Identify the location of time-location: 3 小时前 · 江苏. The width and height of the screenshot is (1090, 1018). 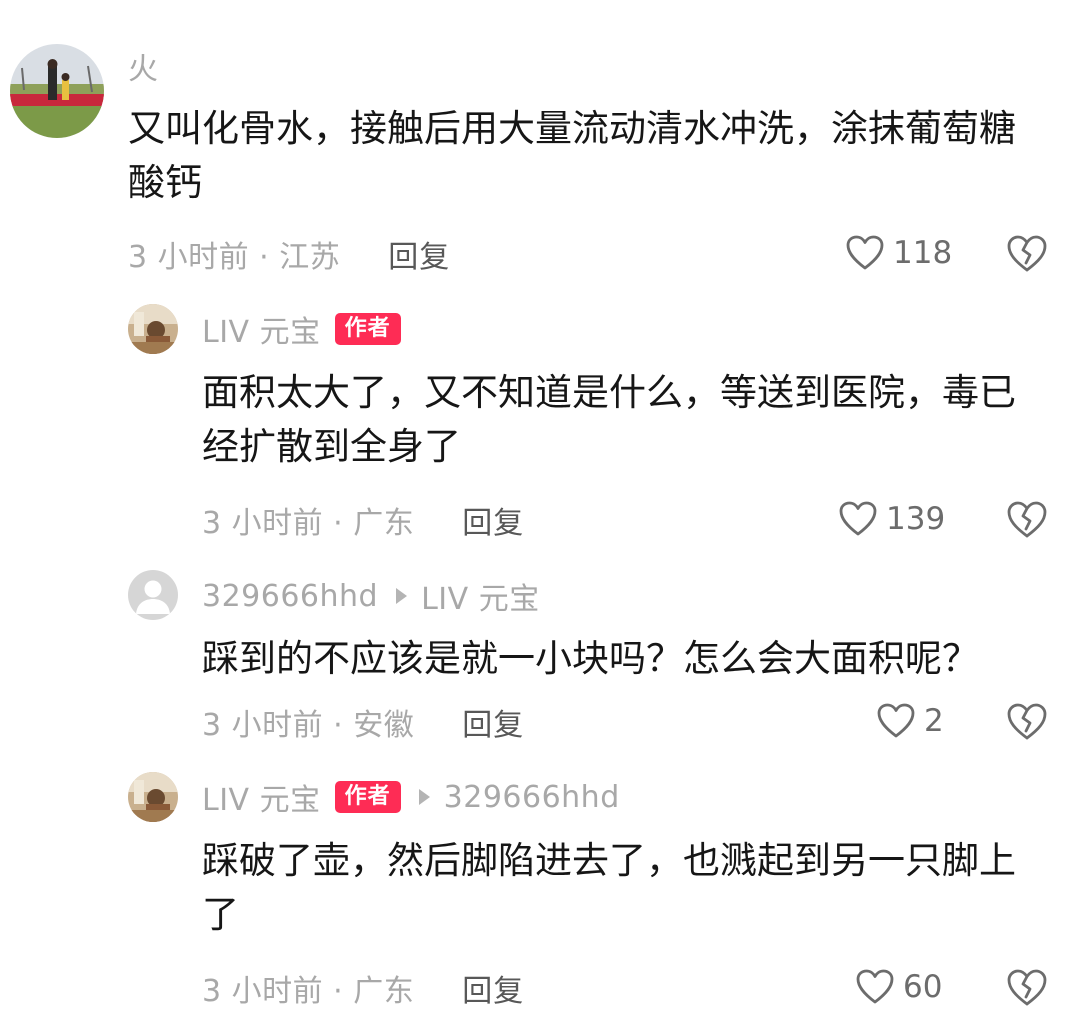
(234, 257).